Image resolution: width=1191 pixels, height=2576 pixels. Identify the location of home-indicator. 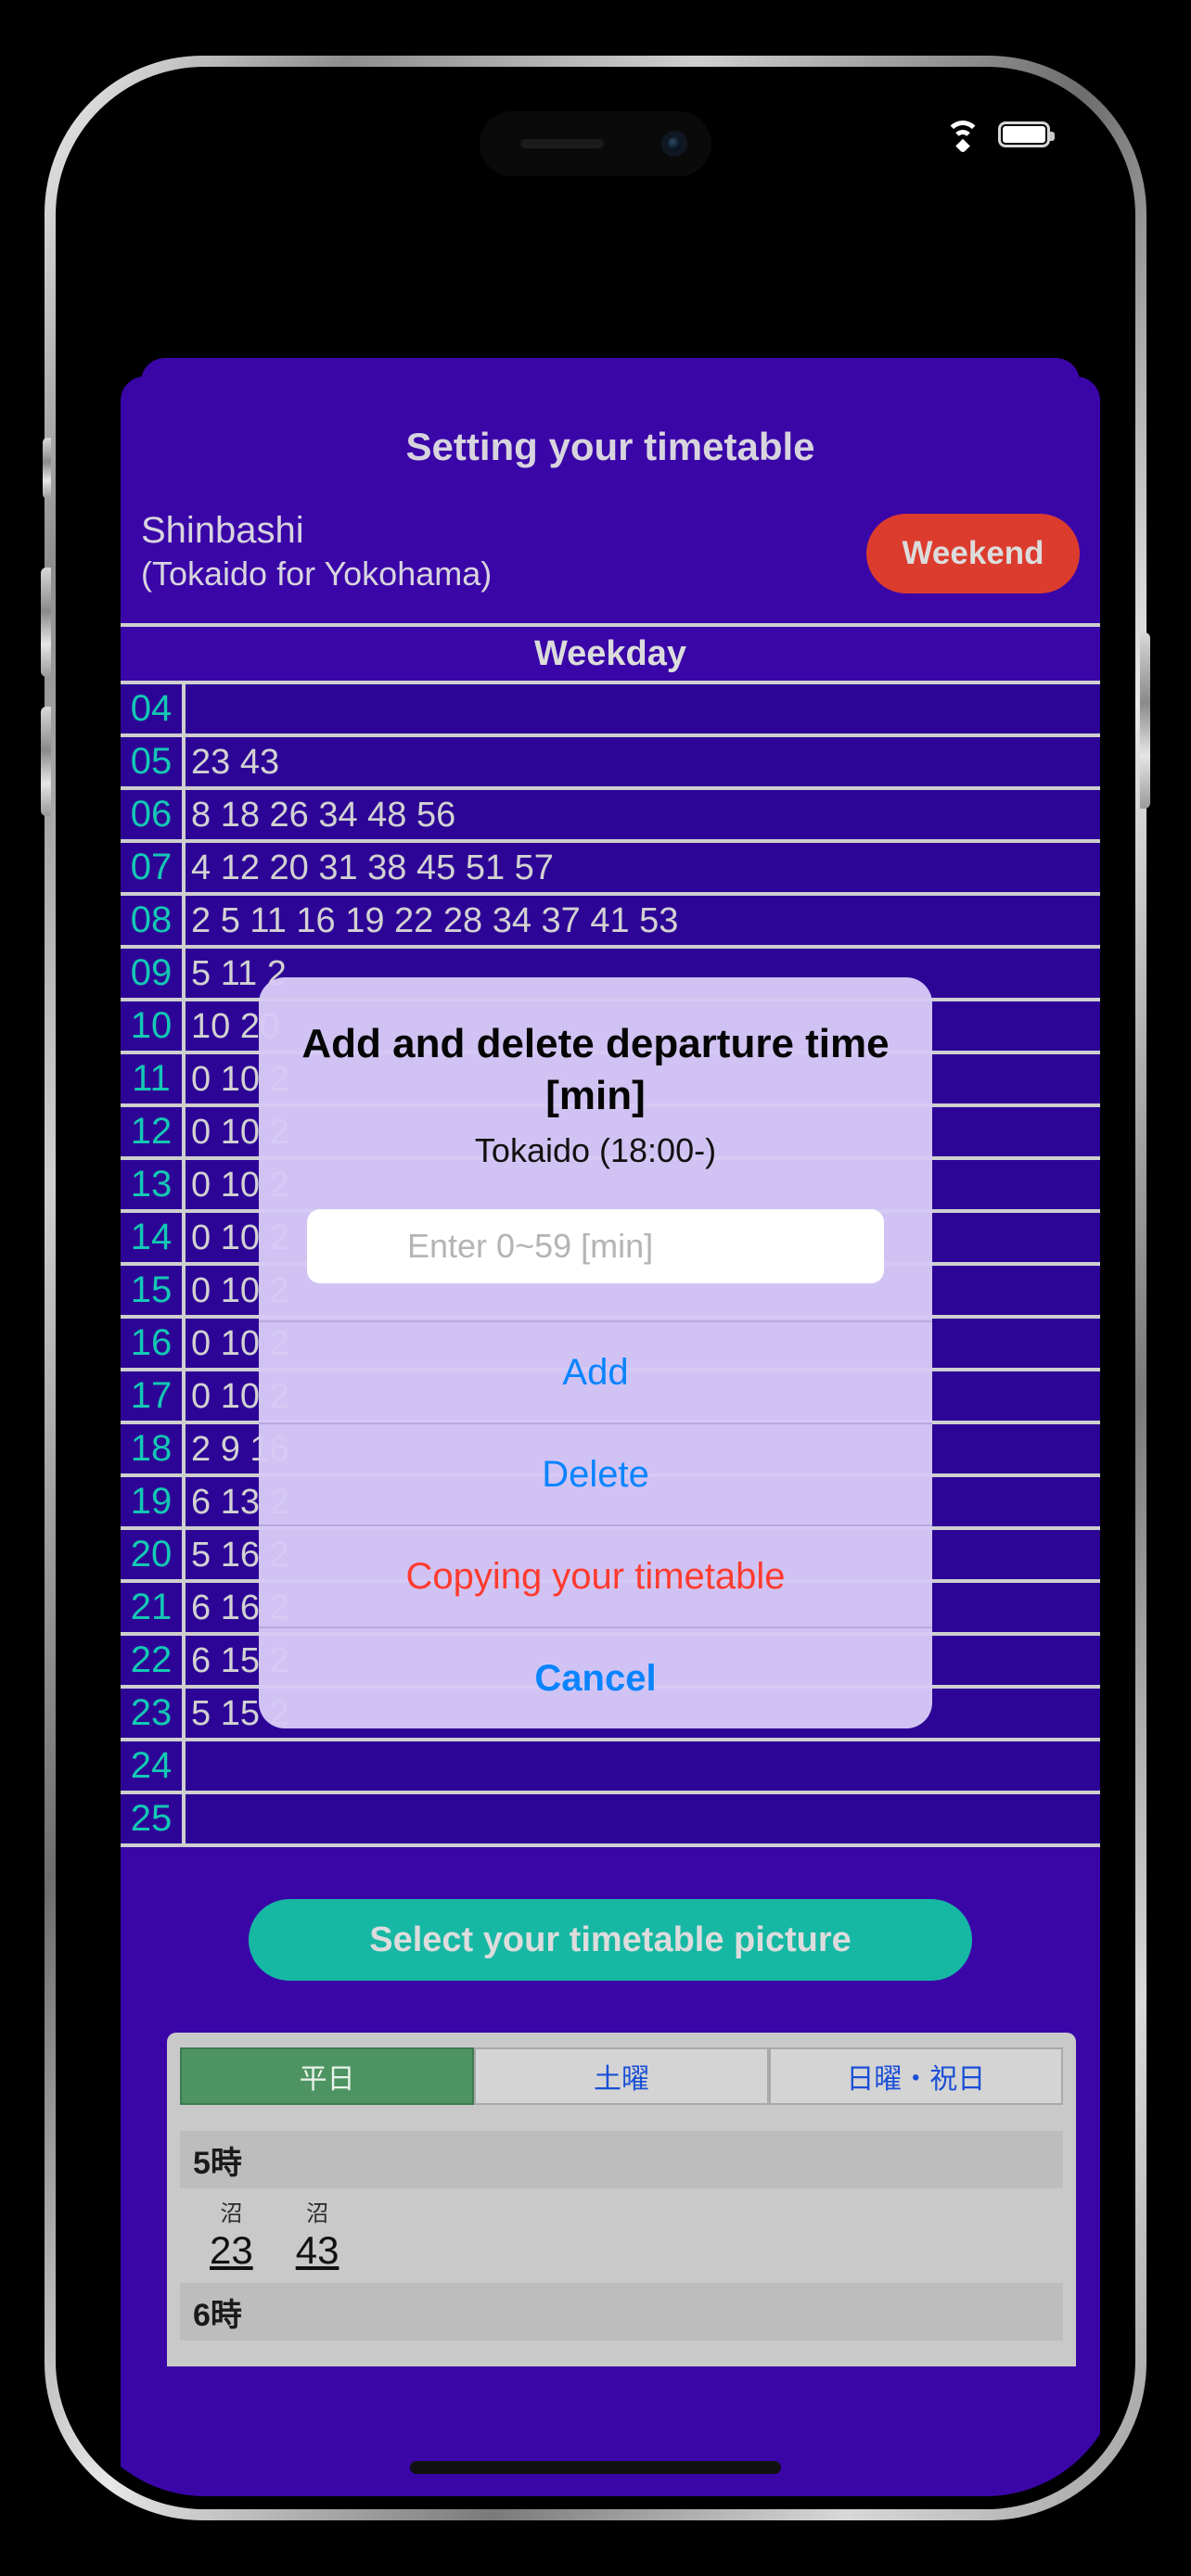
(595, 2467).